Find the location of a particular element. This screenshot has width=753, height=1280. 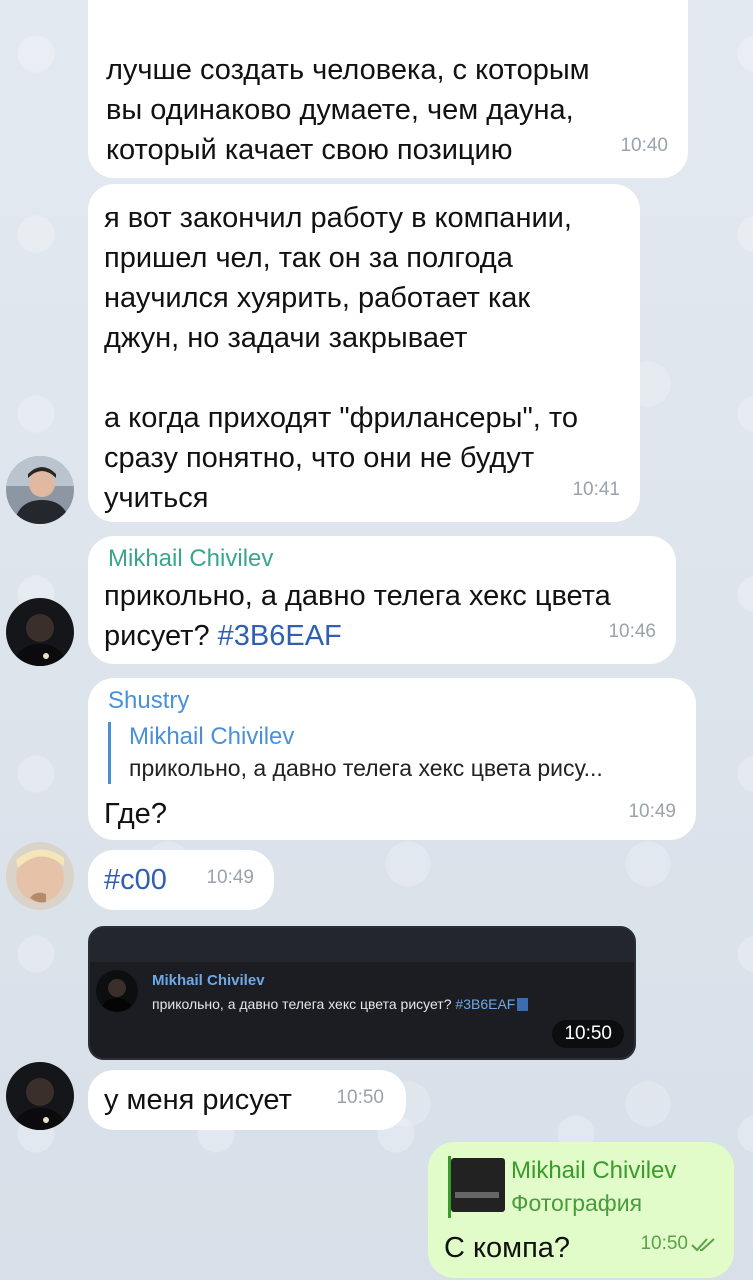

reply-thumbnail is located at coordinates (478, 1185).